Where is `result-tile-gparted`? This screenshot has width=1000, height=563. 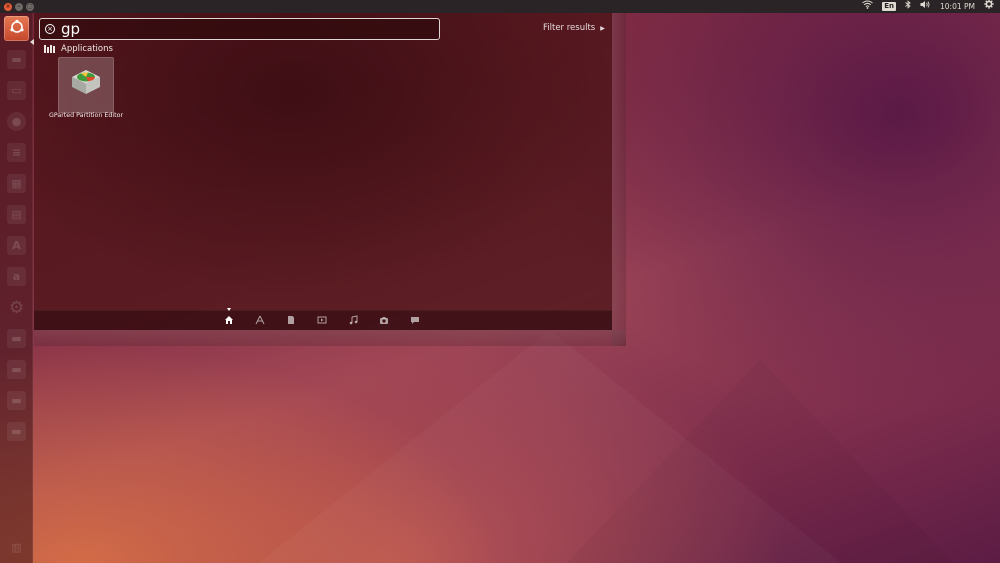 result-tile-gparted is located at coordinates (86, 85).